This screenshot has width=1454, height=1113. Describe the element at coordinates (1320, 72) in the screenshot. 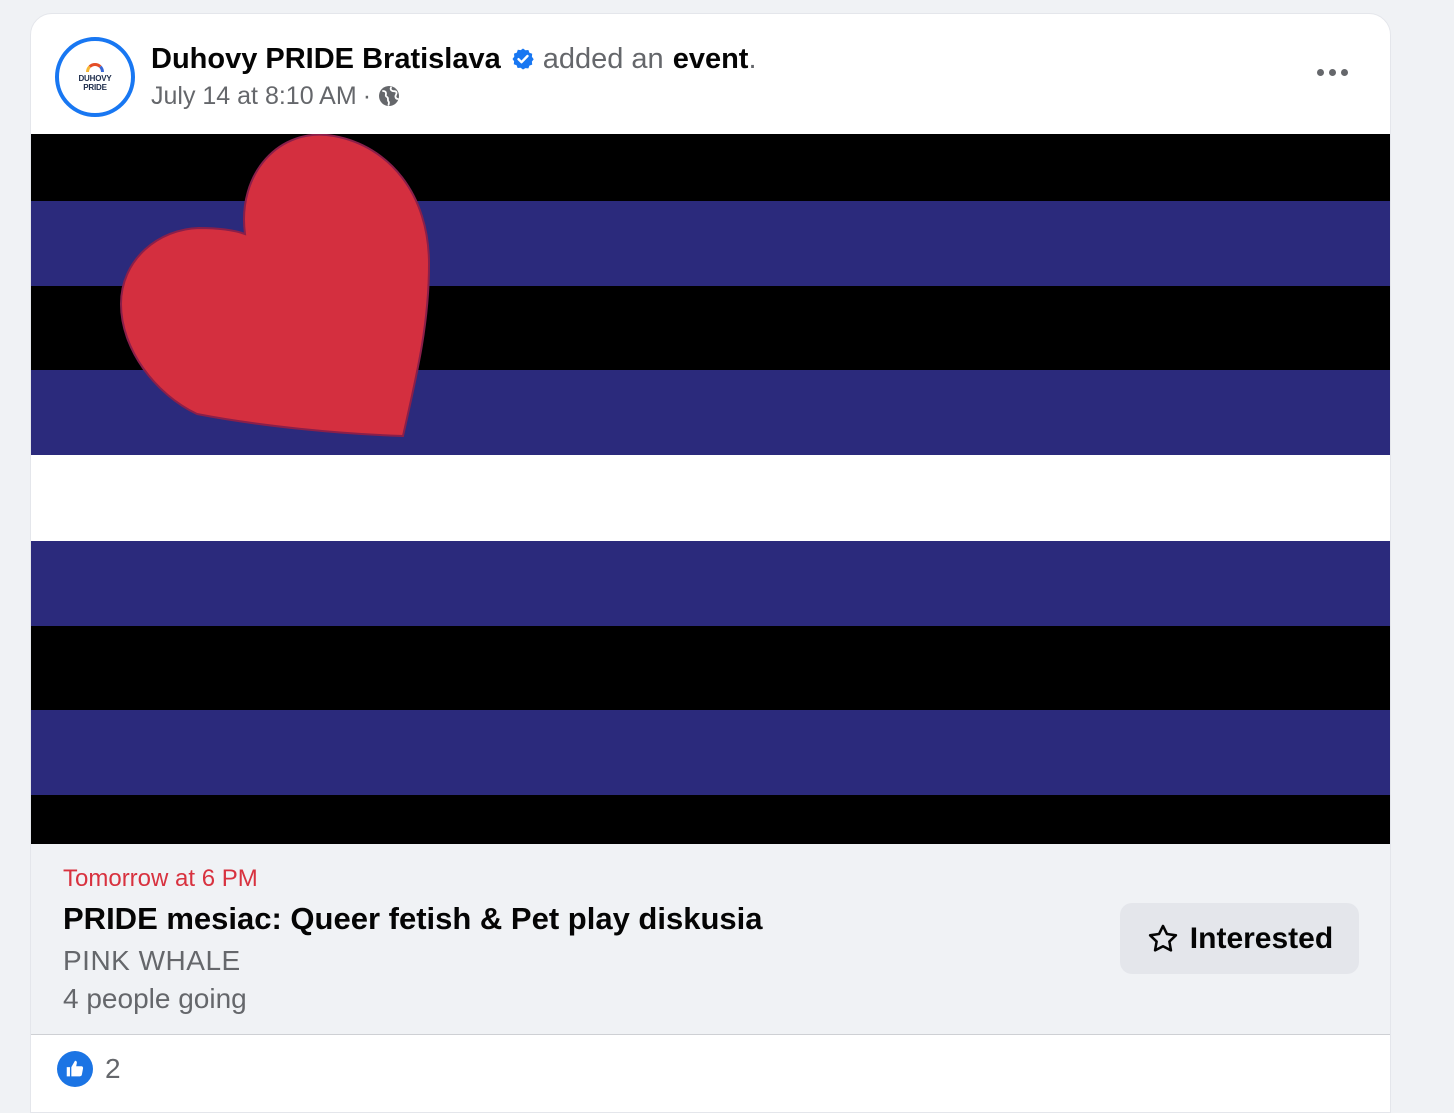

I see `more-options-icon` at that location.